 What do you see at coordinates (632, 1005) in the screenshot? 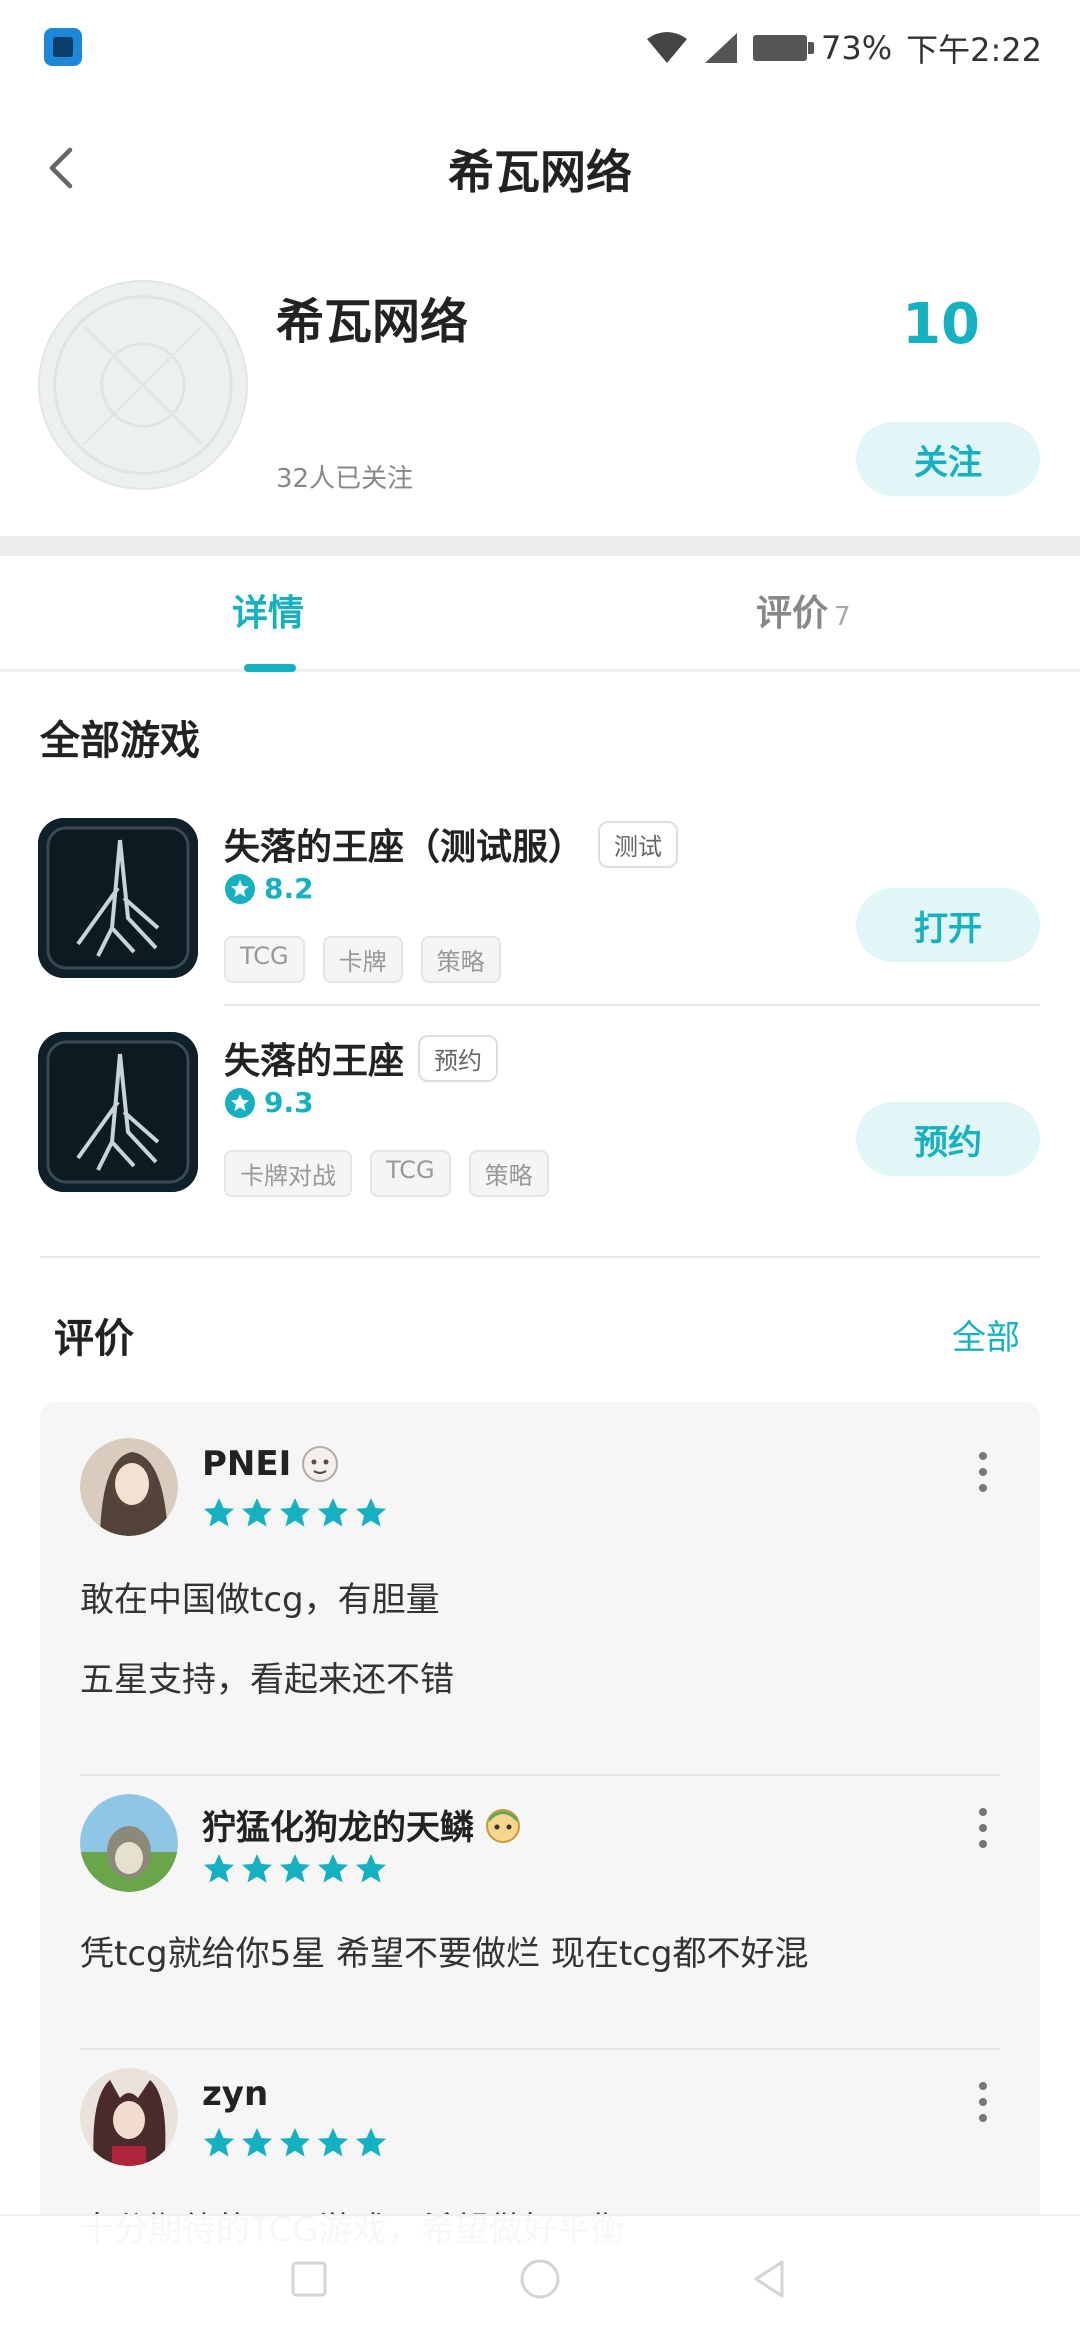
I see `game-divider` at bounding box center [632, 1005].